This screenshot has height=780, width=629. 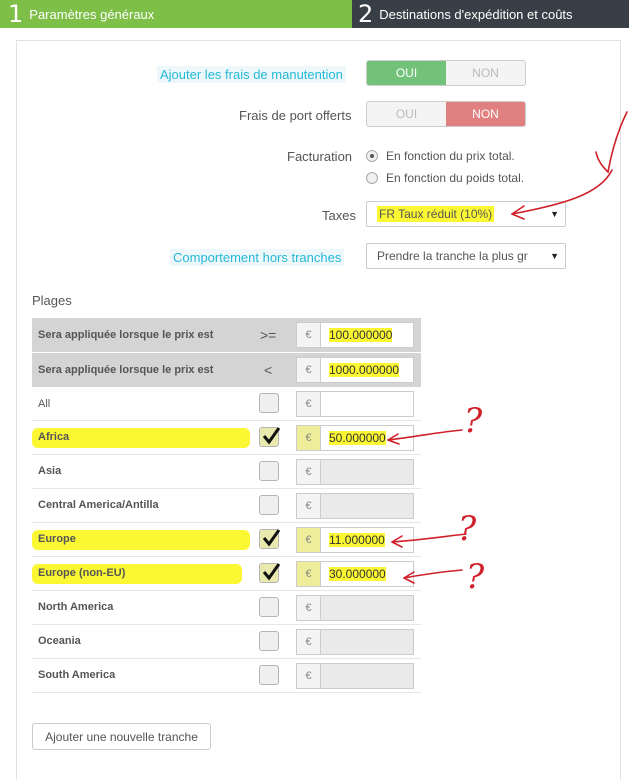 I want to click on zone-row: Asia €, so click(x=226, y=472).